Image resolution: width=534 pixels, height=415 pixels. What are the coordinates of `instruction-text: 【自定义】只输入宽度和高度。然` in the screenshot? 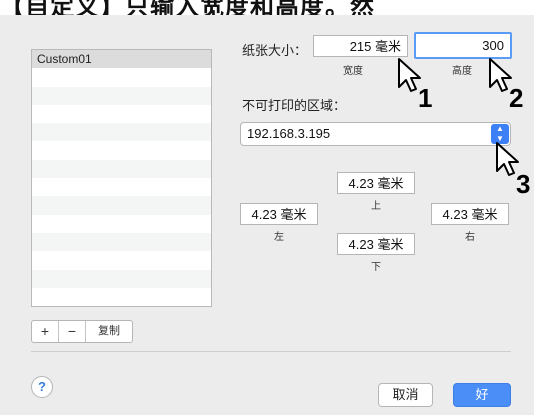 It's located at (187, 7).